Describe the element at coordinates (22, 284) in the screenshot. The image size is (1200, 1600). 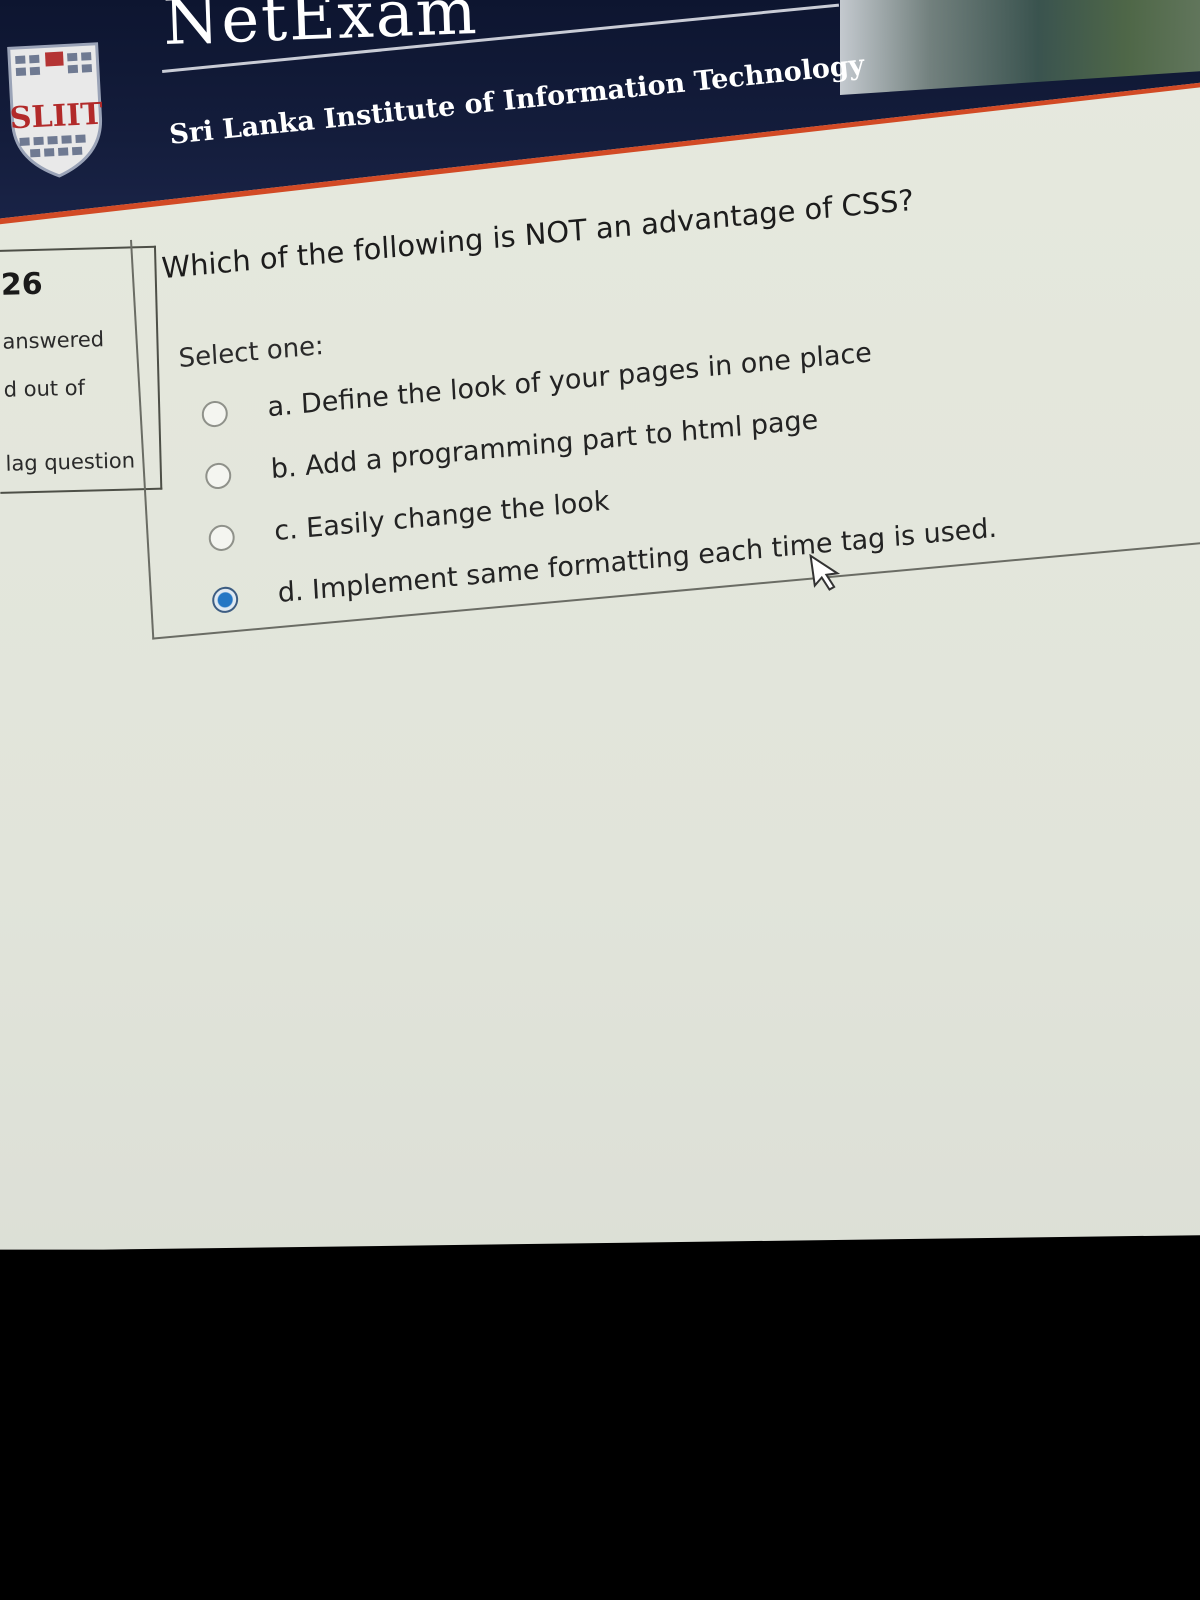
I see `question-number: 26` at that location.